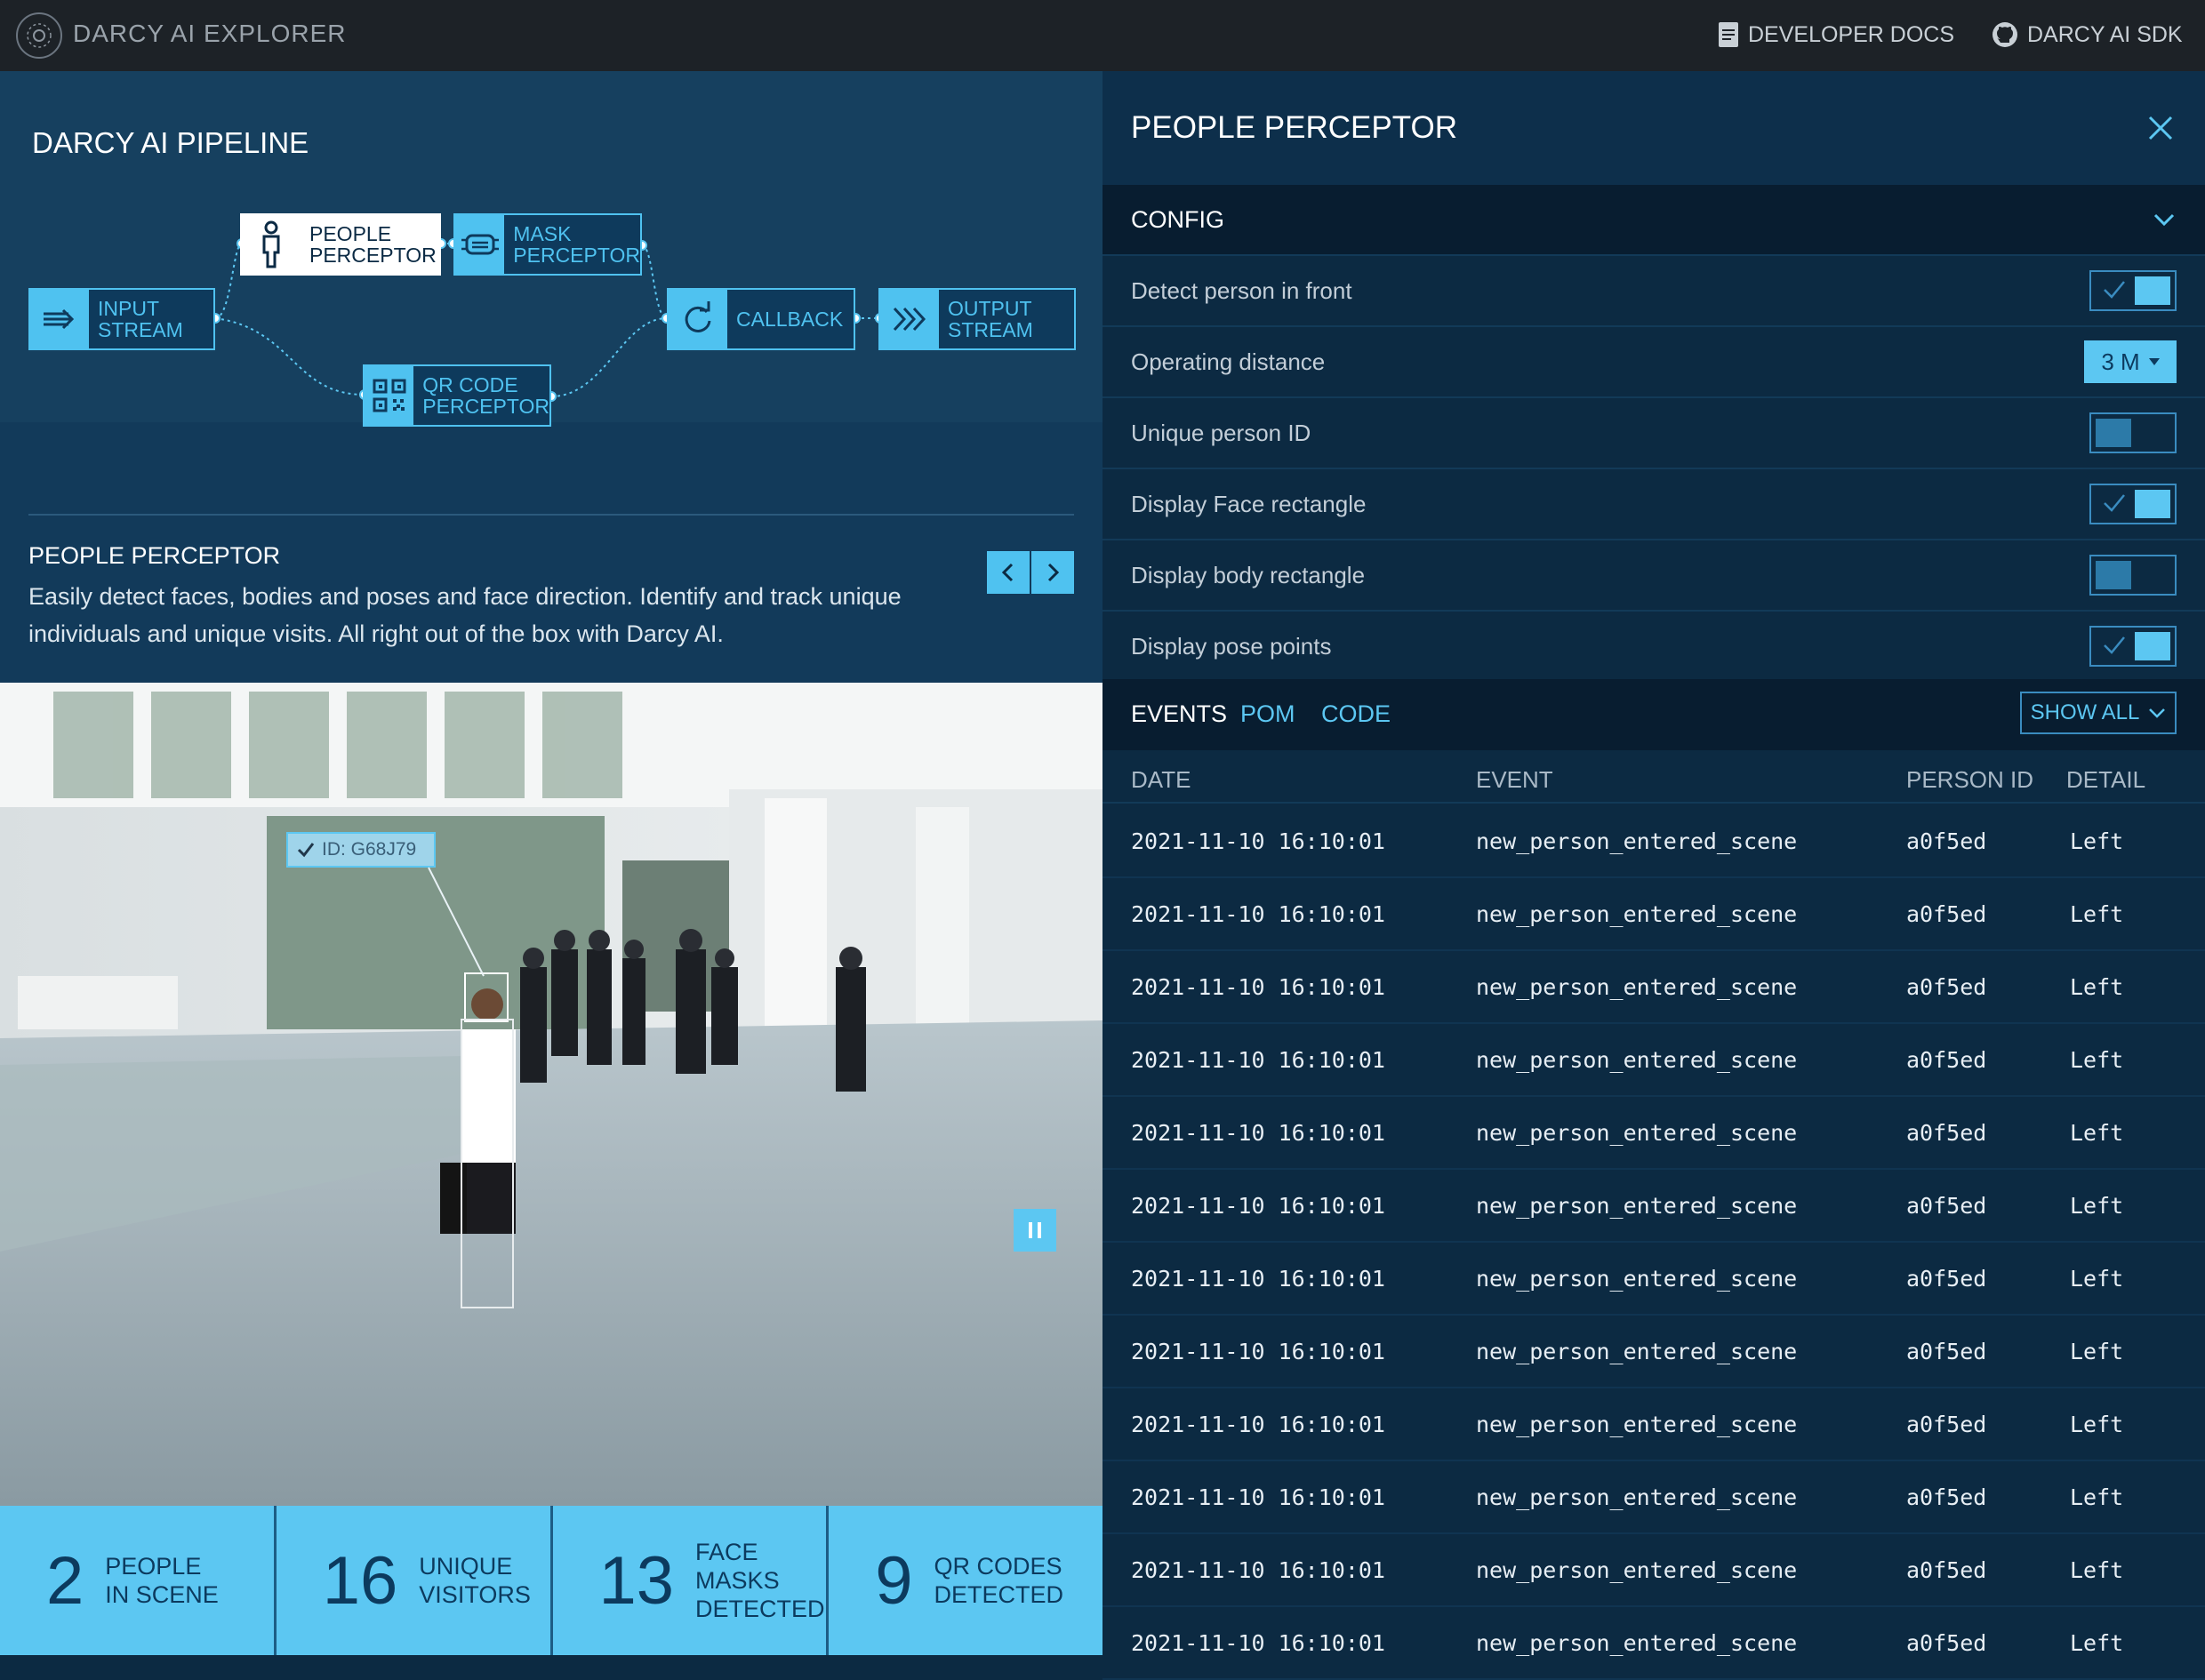 The image size is (2205, 1680). What do you see at coordinates (2133, 504) in the screenshot?
I see `display-face-rectangle-toggle` at bounding box center [2133, 504].